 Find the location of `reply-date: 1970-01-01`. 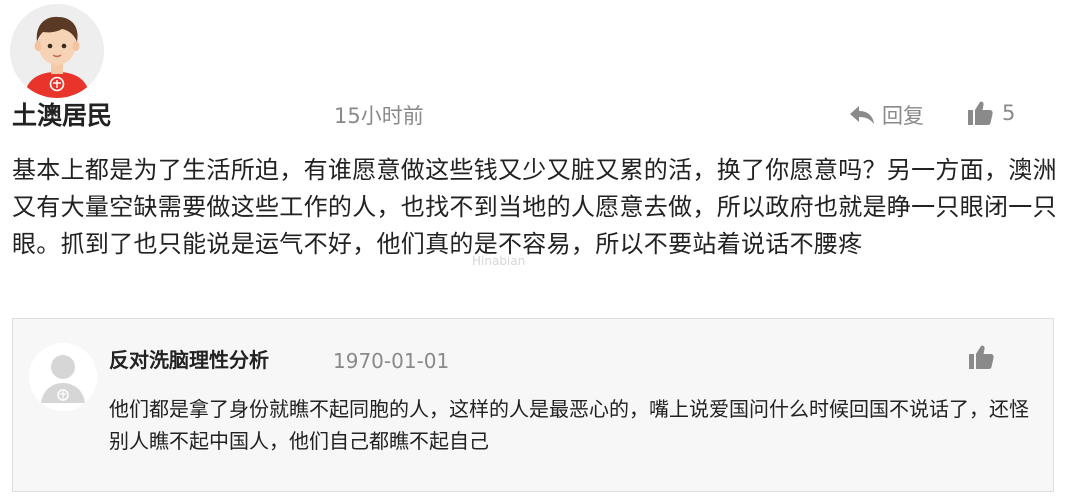

reply-date: 1970-01-01 is located at coordinates (391, 361).